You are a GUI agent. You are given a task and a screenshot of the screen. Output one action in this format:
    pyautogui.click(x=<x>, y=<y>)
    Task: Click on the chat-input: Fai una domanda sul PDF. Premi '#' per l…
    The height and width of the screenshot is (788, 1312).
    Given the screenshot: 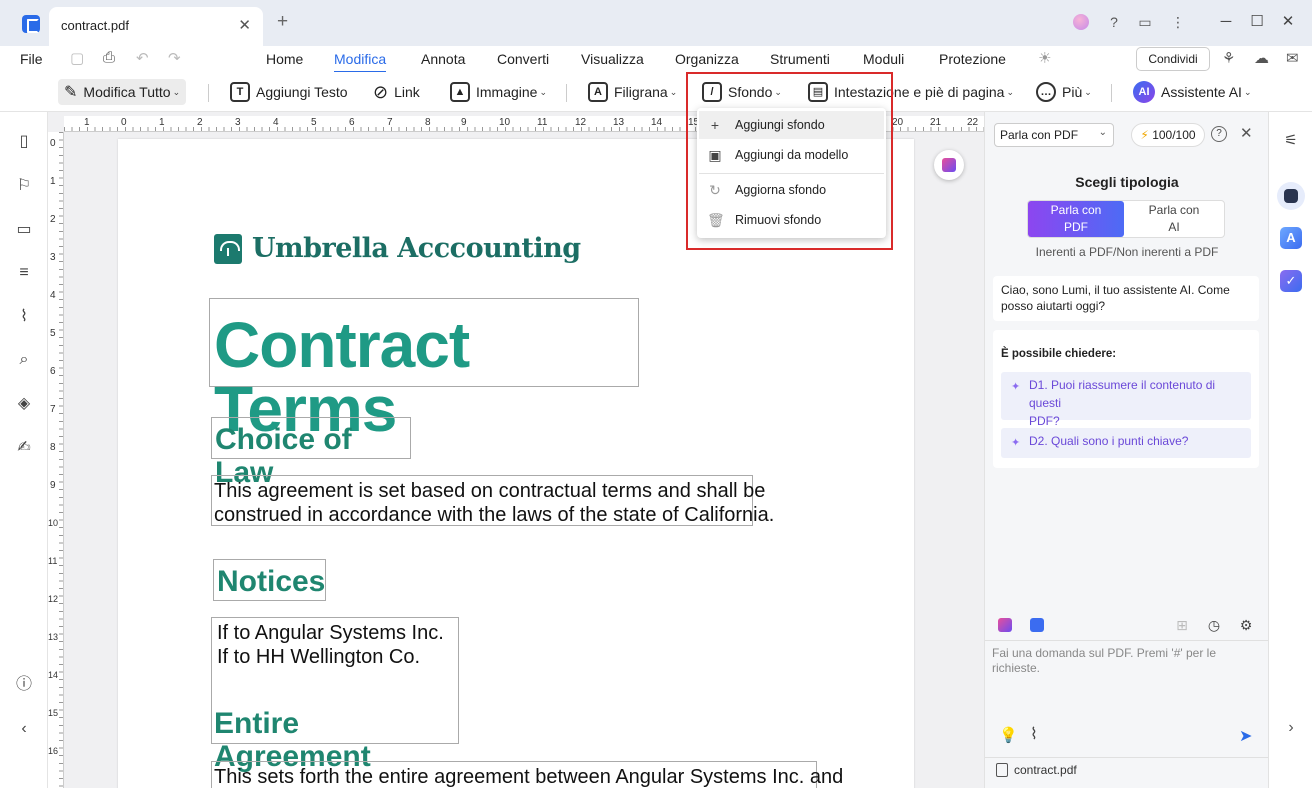 What is the action you would take?
    pyautogui.click(x=1112, y=661)
    